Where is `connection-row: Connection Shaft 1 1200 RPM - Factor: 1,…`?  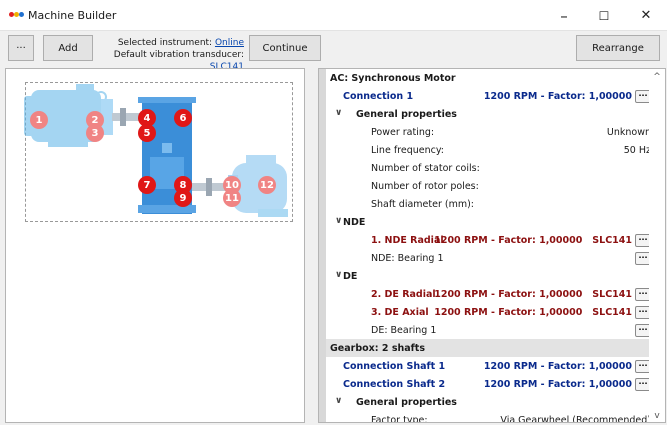
connection-row: Connection Shaft 1 1200 RPM - Factor: 1,… is located at coordinates (488, 366).